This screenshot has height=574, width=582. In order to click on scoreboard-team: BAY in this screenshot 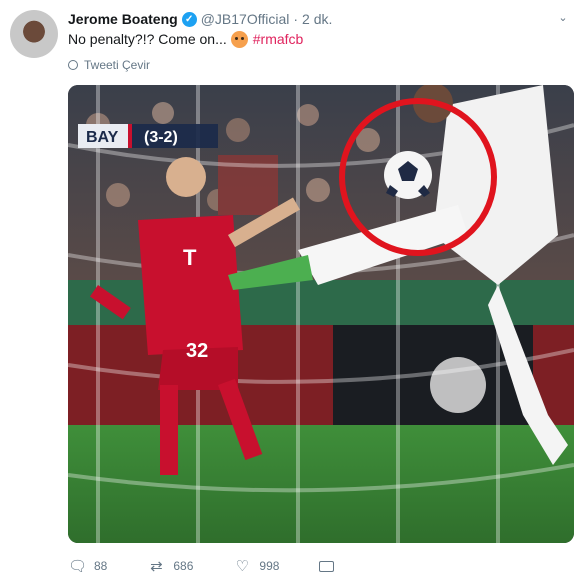, I will do `click(102, 137)`.